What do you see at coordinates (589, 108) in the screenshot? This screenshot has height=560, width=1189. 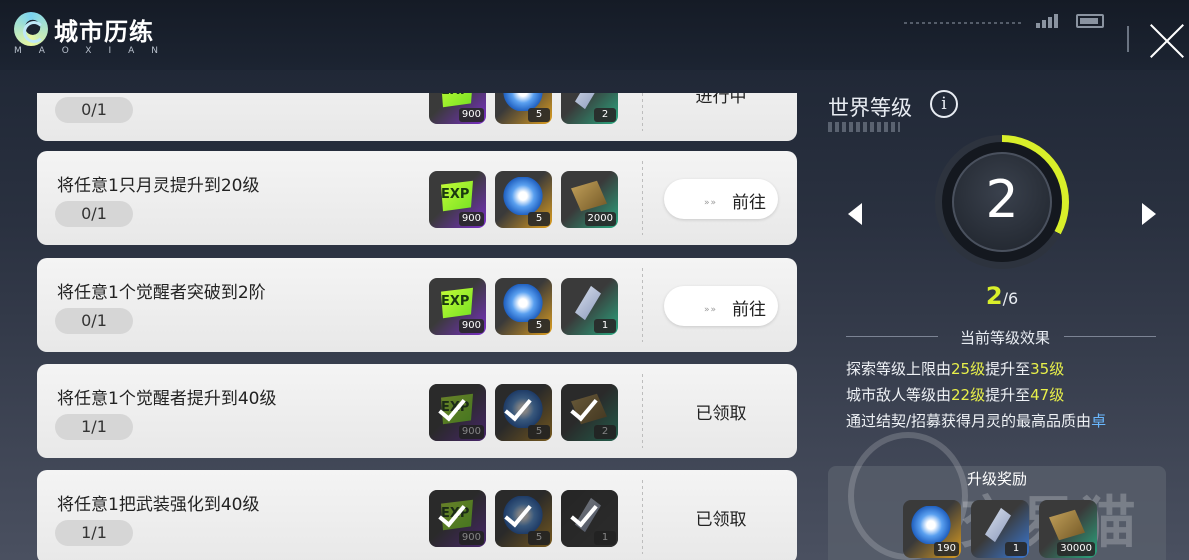 I see `vial-icon: 2` at bounding box center [589, 108].